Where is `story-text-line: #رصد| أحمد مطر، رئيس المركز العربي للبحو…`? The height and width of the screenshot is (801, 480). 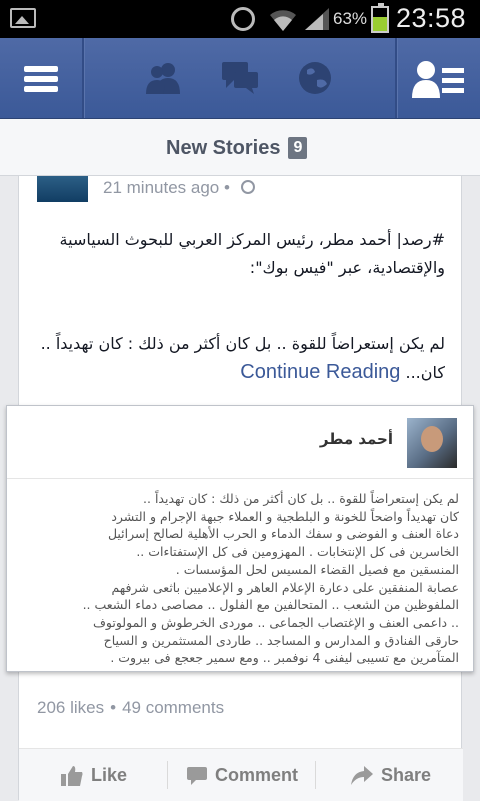
story-text-line: #رصد| أحمد مطر، رئيس المركز العربي للبحو… is located at coordinates (252, 239).